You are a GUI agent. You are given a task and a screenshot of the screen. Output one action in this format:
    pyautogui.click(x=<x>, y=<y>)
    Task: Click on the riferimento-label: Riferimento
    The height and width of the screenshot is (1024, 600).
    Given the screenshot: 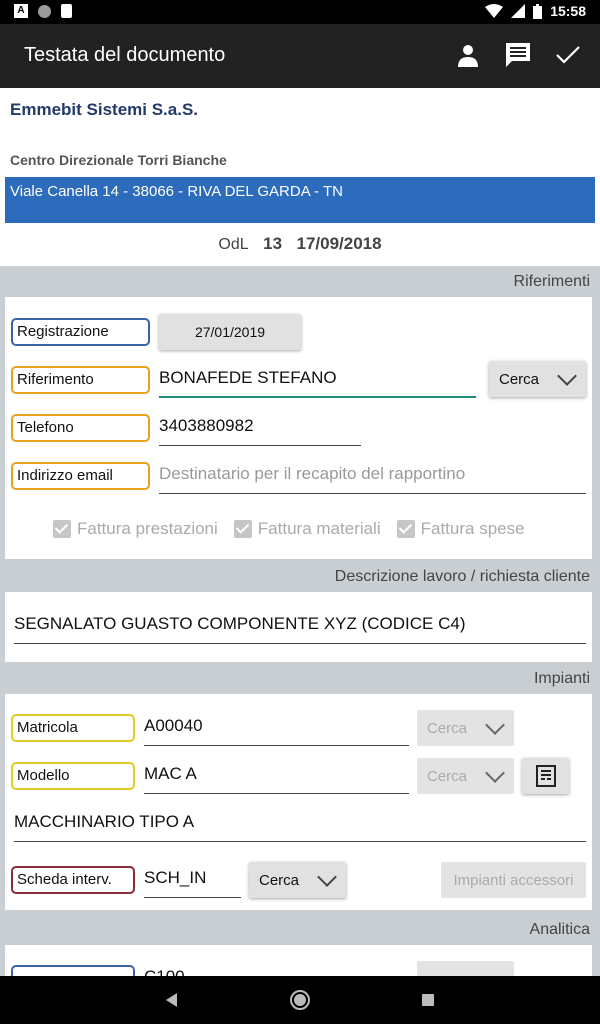 What is the action you would take?
    pyautogui.click(x=80, y=380)
    